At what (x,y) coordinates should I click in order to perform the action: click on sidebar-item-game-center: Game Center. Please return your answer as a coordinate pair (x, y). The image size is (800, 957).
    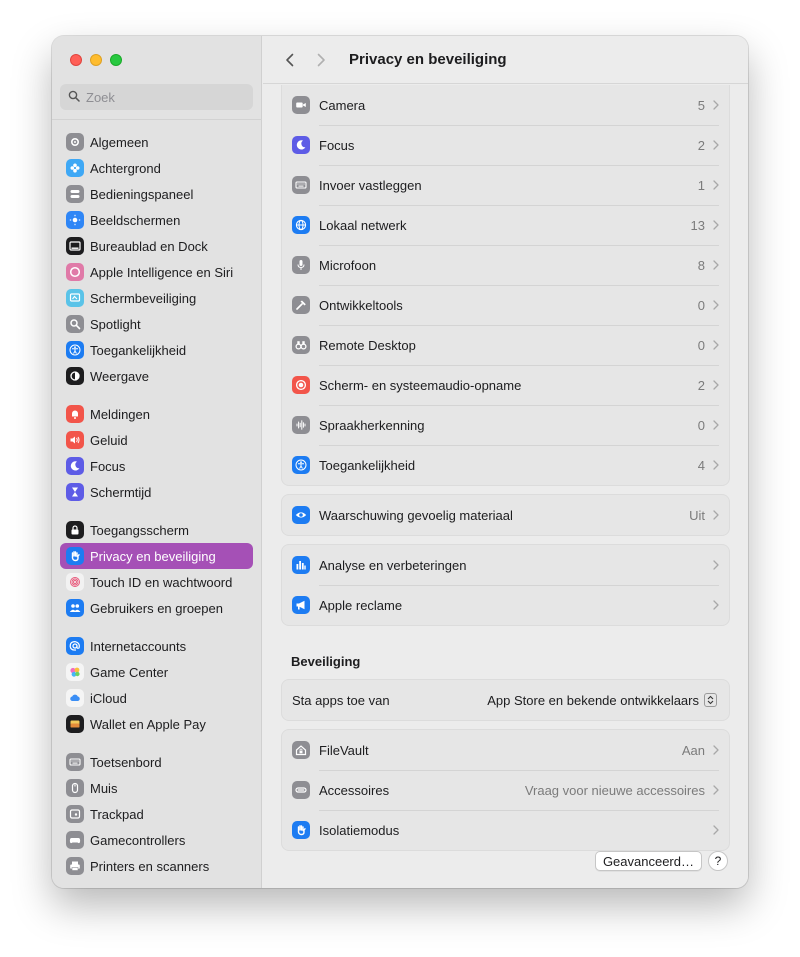
    Looking at the image, I should click on (156, 672).